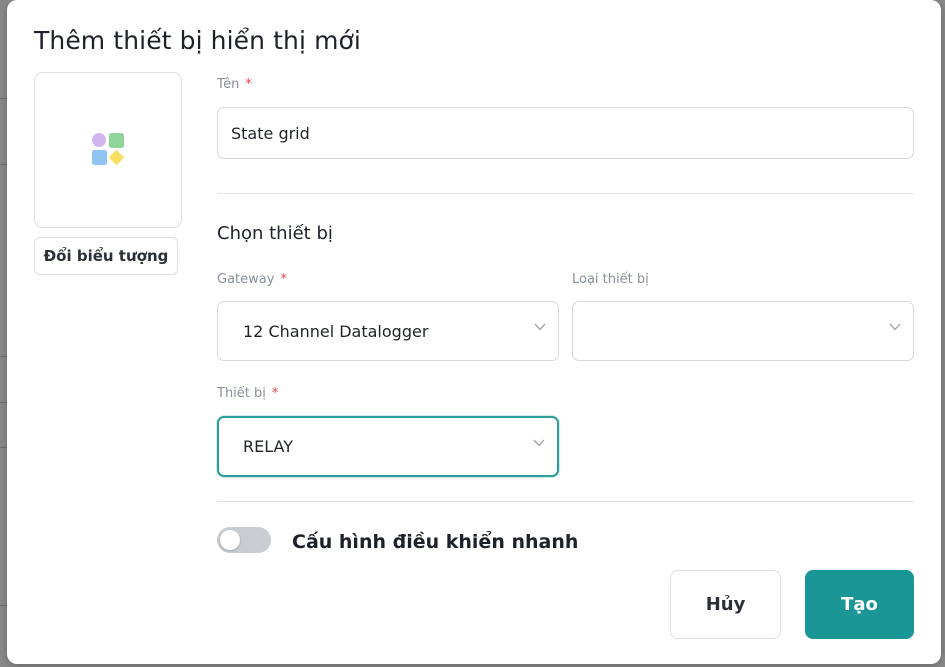 The height and width of the screenshot is (667, 945). I want to click on quick-control-toggle, so click(244, 540).